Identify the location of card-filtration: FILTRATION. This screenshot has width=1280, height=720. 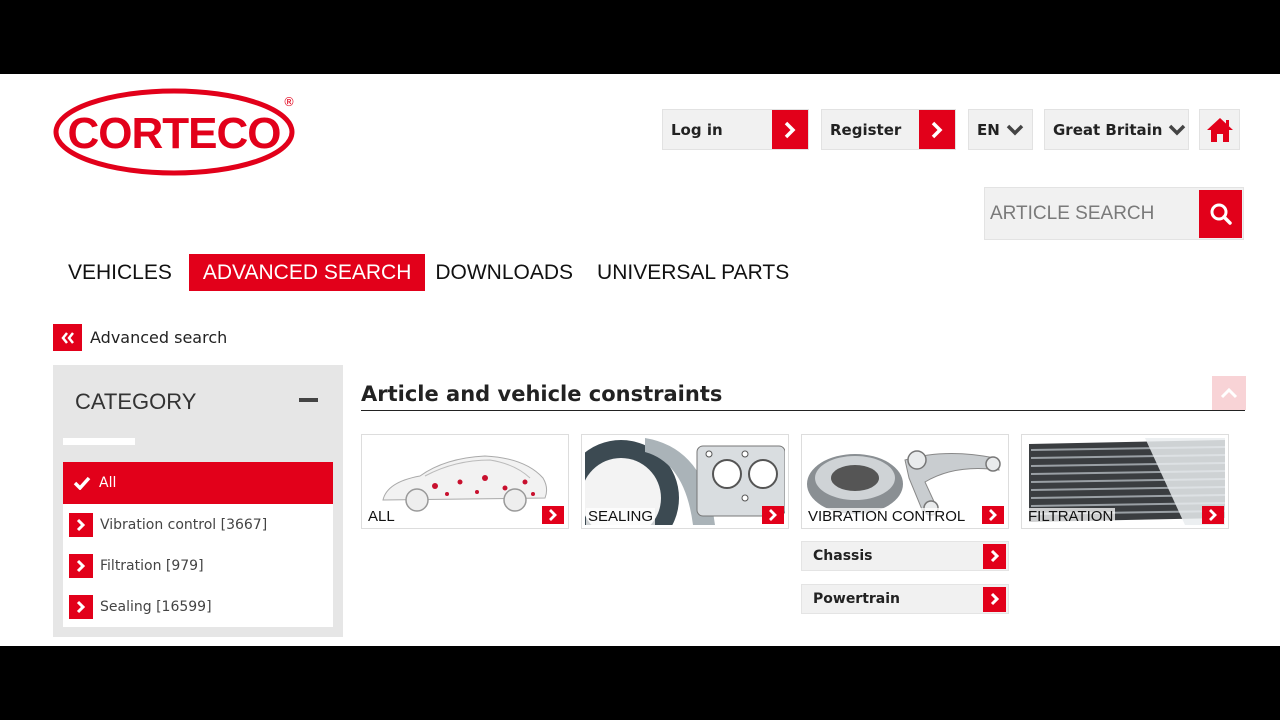
(1125, 481).